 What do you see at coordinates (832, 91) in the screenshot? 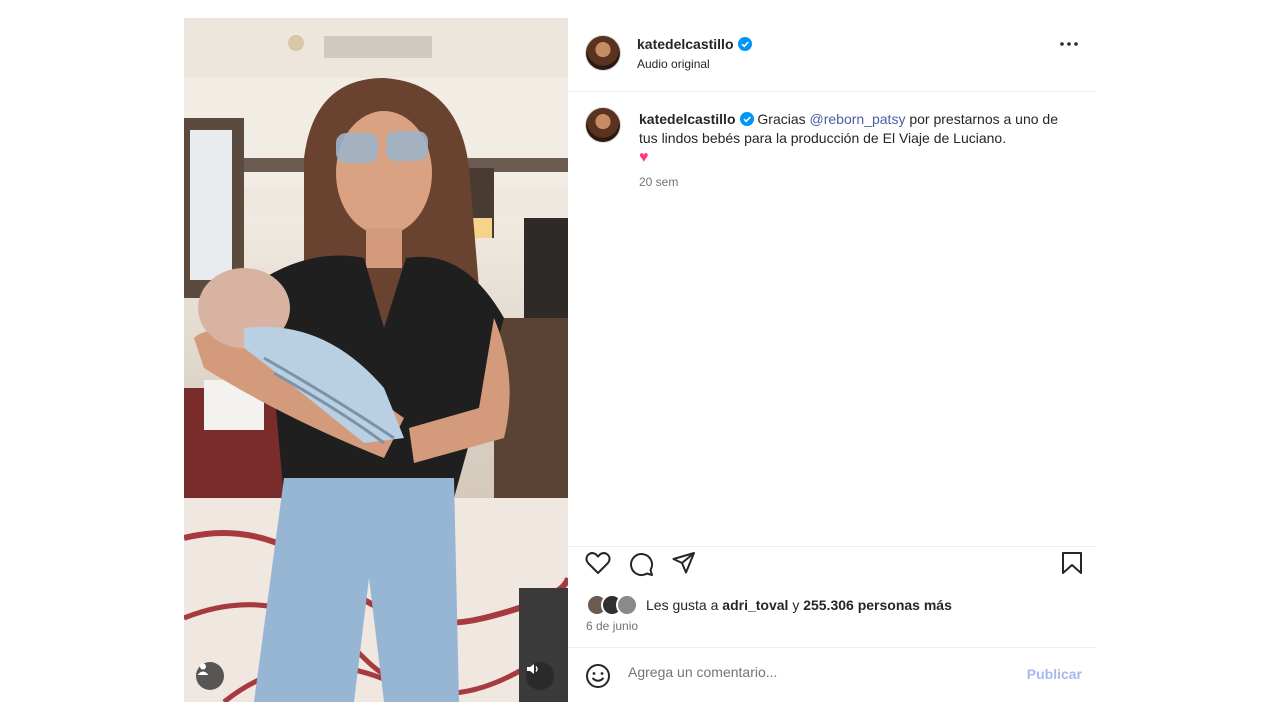
I see `header-divider` at bounding box center [832, 91].